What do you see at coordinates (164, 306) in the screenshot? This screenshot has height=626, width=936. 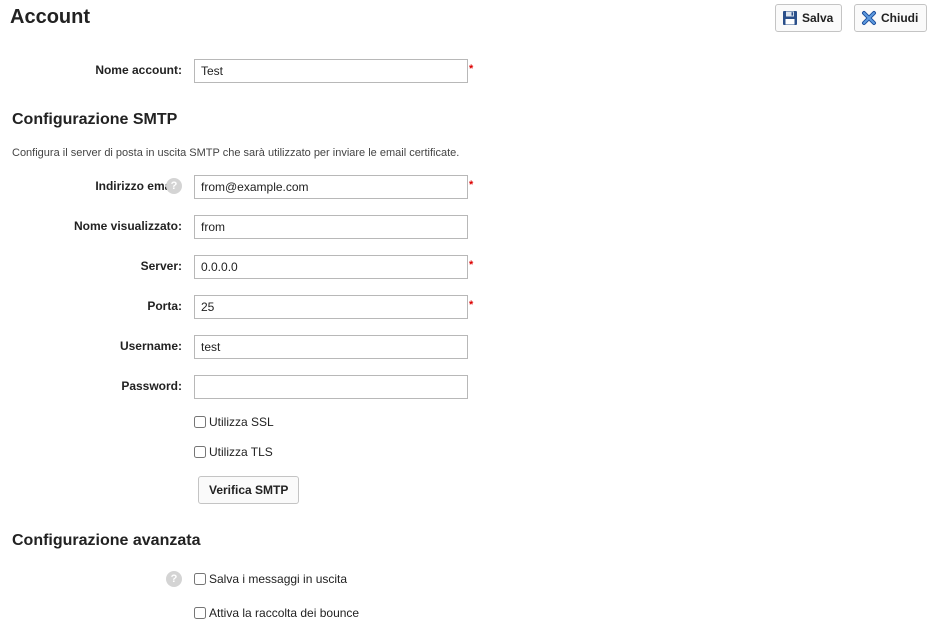 I see `port-label: Porta:` at bounding box center [164, 306].